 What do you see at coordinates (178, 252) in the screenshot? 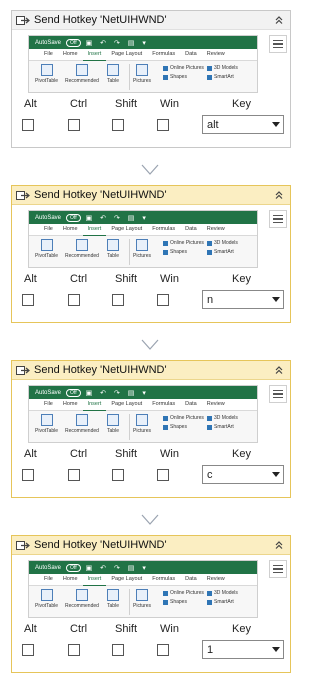
I see `ribbon-item-label: Shapes` at bounding box center [178, 252].